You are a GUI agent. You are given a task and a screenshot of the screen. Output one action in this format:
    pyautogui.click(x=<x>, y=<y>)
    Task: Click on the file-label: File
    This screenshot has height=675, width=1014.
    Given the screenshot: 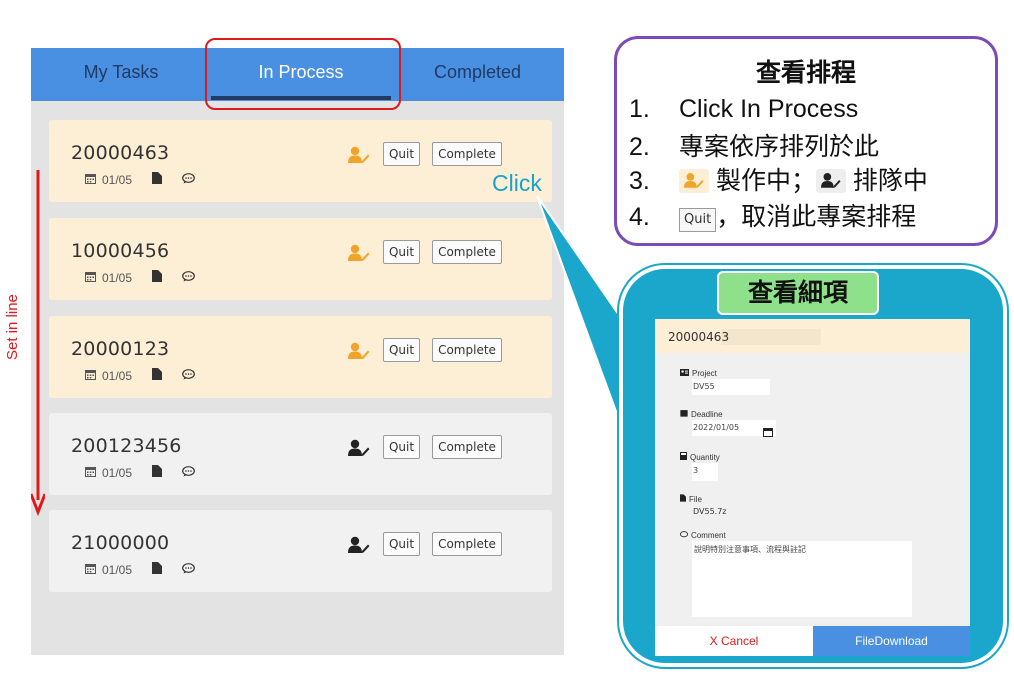 What is the action you would take?
    pyautogui.click(x=691, y=499)
    